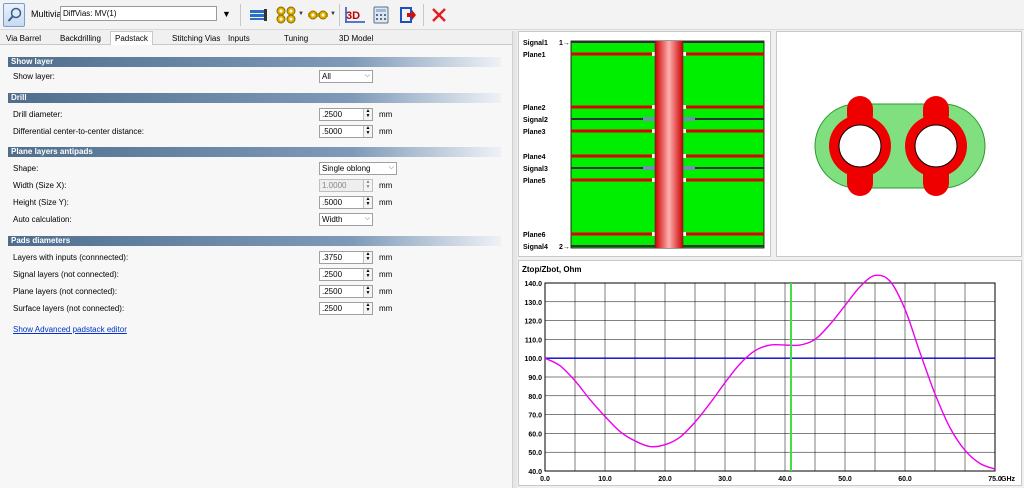 This screenshot has height=488, width=1024. I want to click on calculator-button, so click(381, 15).